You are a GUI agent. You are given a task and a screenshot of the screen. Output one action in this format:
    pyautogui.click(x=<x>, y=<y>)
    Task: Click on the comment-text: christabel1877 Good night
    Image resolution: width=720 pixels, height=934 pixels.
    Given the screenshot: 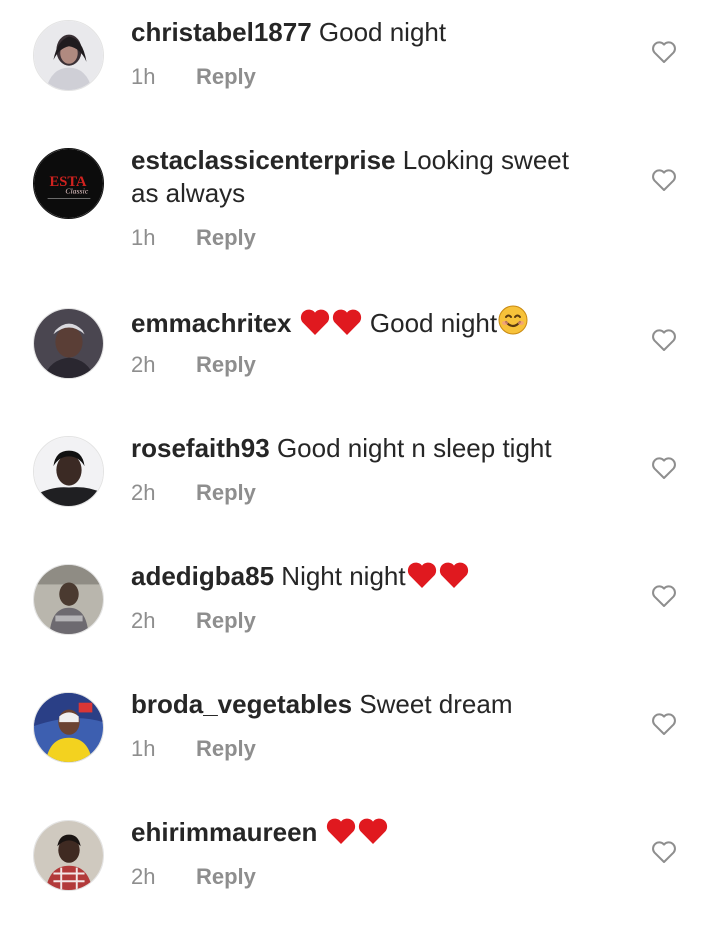 What is the action you would take?
    pyautogui.click(x=366, y=32)
    